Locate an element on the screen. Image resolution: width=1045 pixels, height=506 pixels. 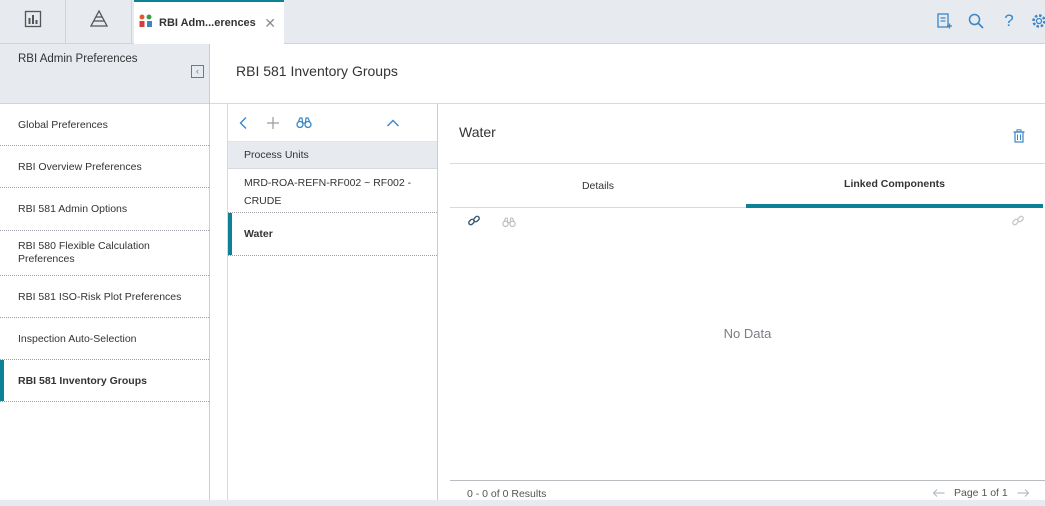
page-indicator: Page 1 of 1 is located at coordinates (981, 493).